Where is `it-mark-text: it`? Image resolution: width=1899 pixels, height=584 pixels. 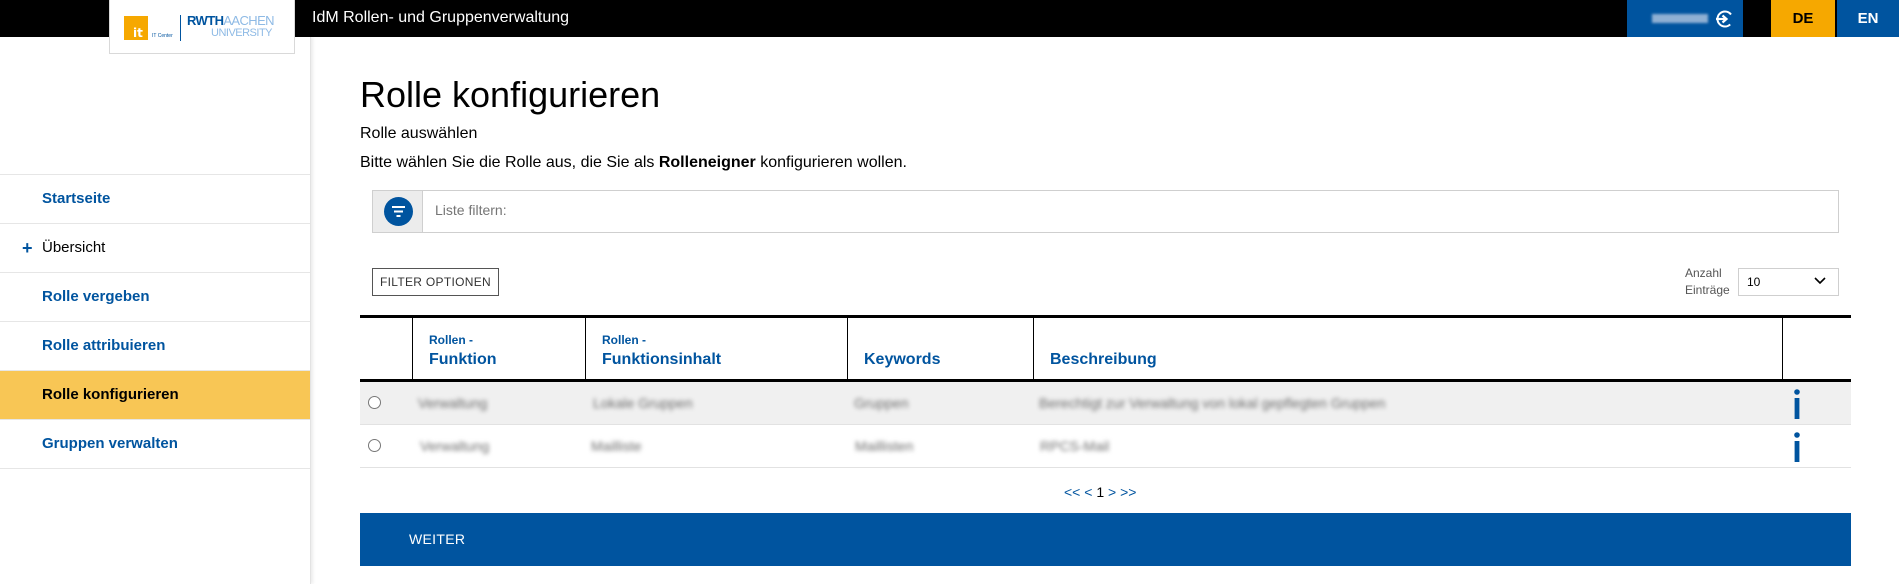
it-mark-text: it is located at coordinates (138, 33).